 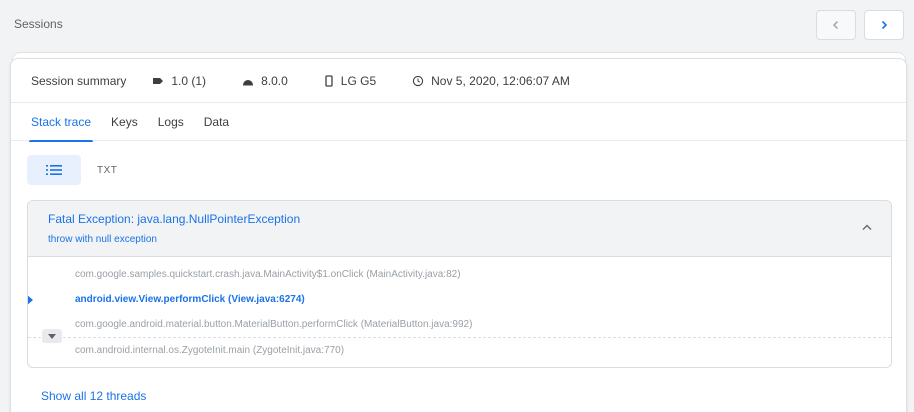 I want to click on tab-stack-trace: Stack trace, so click(x=61, y=122).